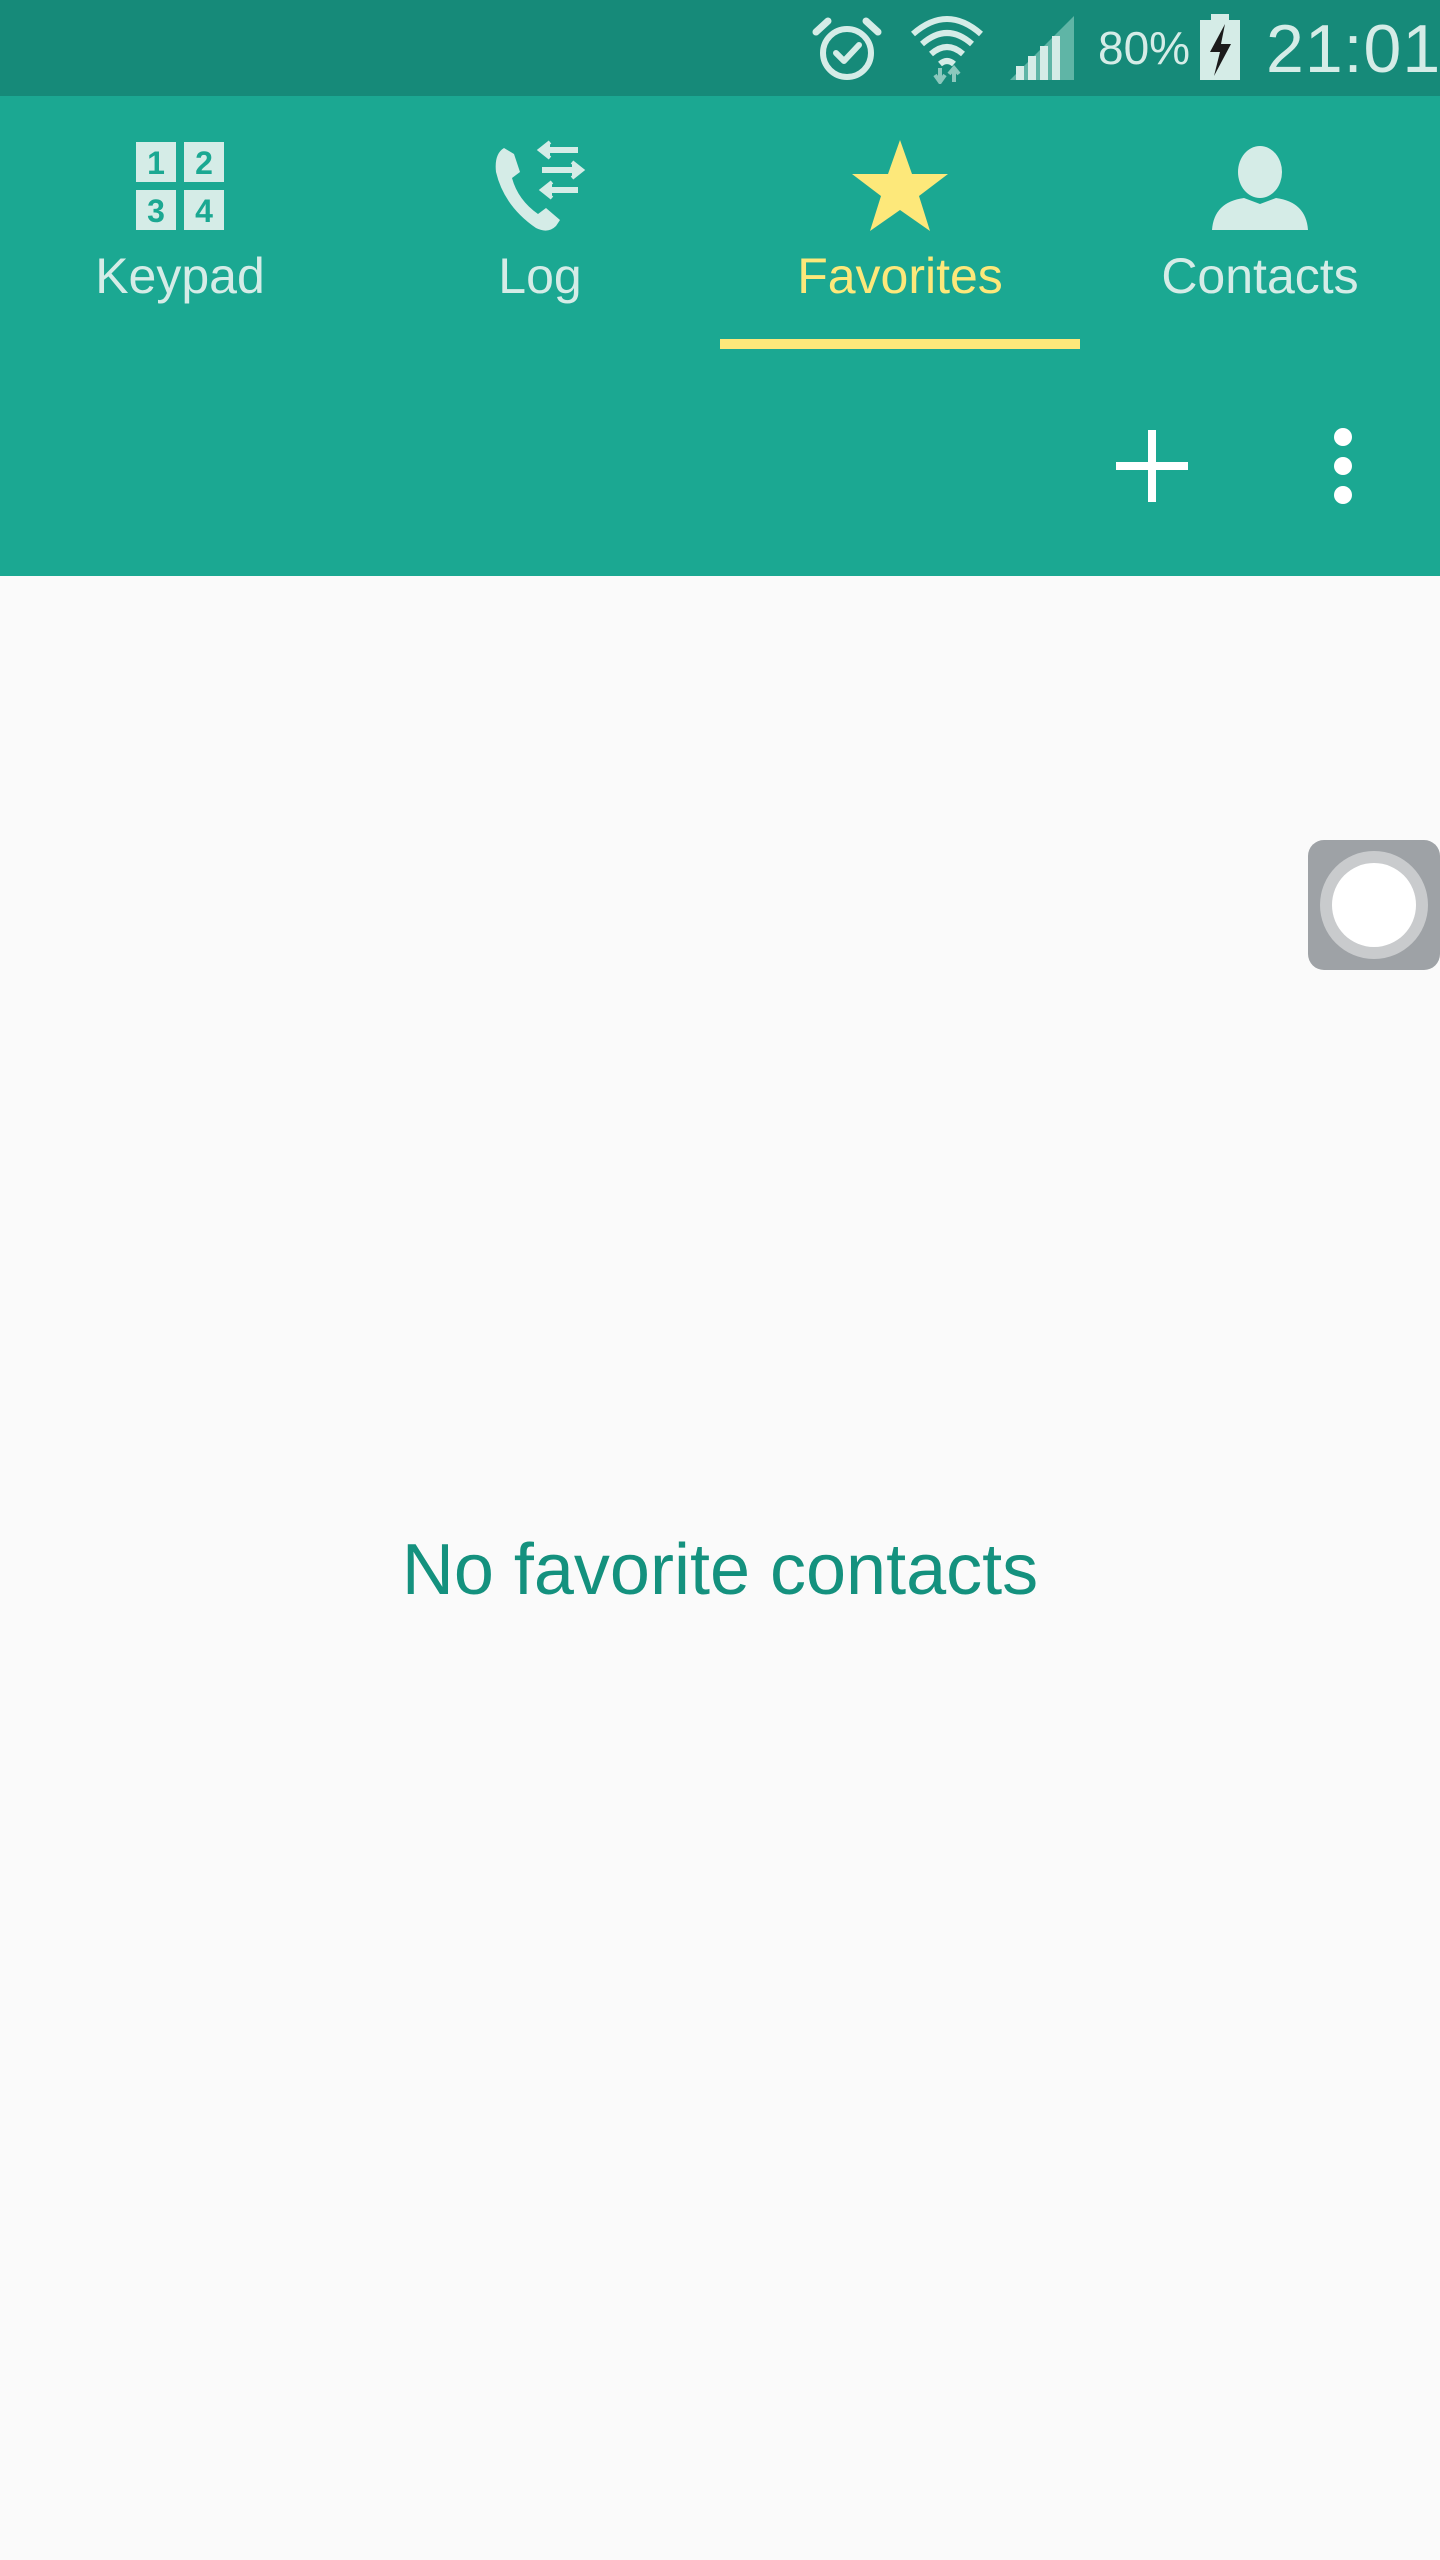  Describe the element at coordinates (1144, 48) in the screenshot. I see `battery-percent: 80%` at that location.